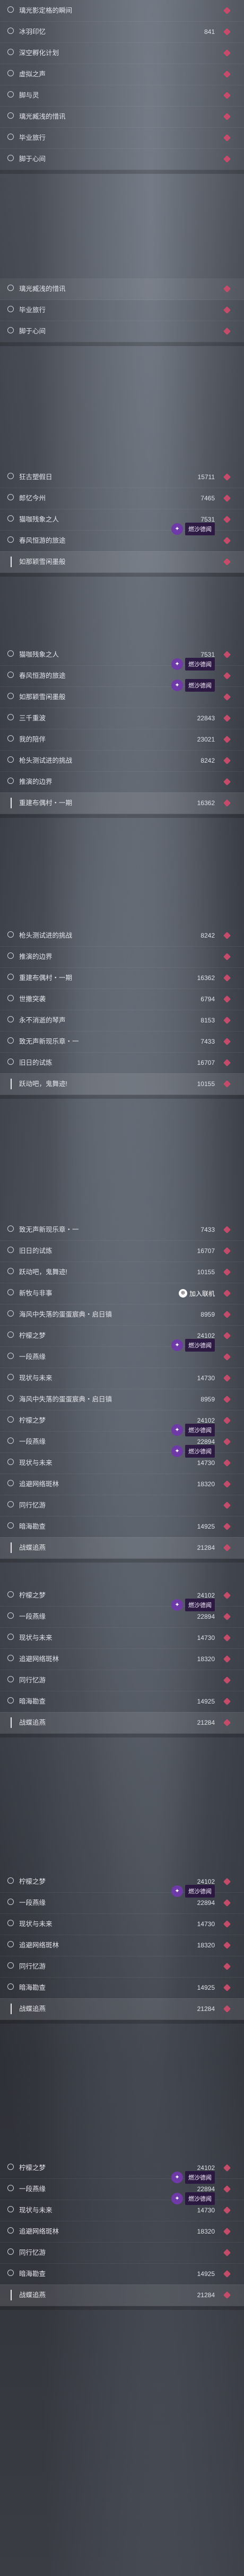 The height and width of the screenshot is (2576, 244). I want to click on list-item: 郎忆今州 7465, so click(122, 498).